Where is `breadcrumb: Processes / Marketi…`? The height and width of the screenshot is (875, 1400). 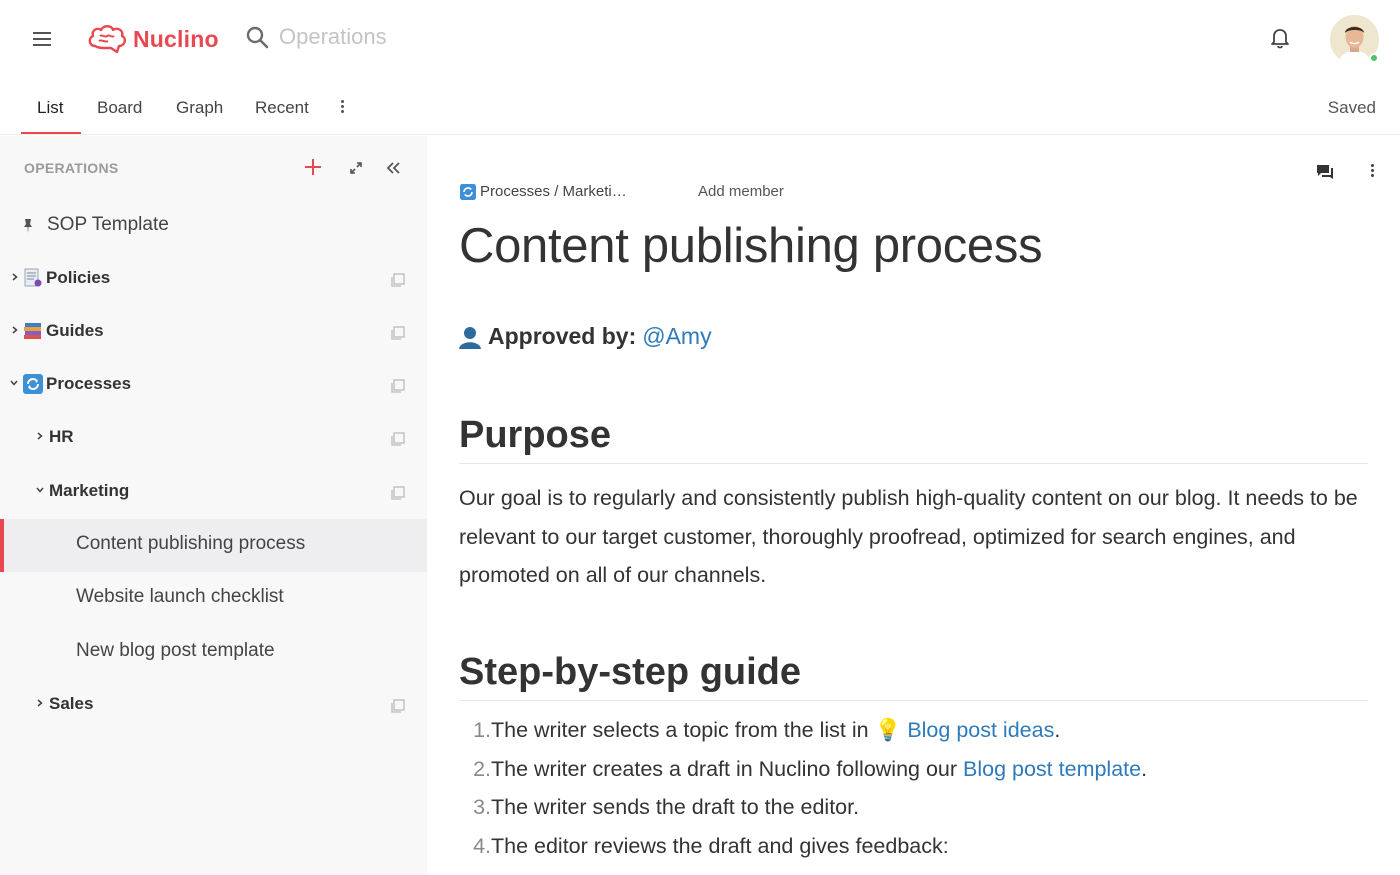
breadcrumb: Processes / Marketi… is located at coordinates (543, 191).